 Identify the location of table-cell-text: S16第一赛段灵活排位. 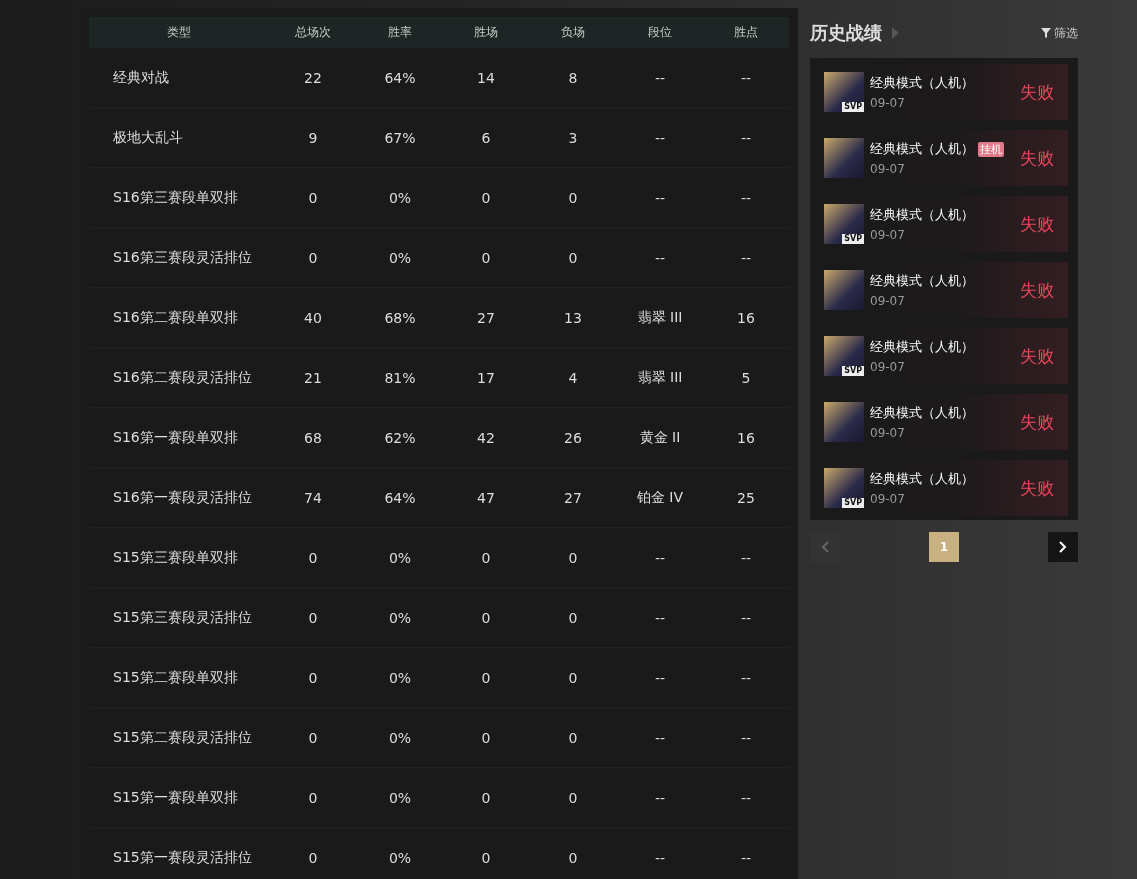
(182, 497).